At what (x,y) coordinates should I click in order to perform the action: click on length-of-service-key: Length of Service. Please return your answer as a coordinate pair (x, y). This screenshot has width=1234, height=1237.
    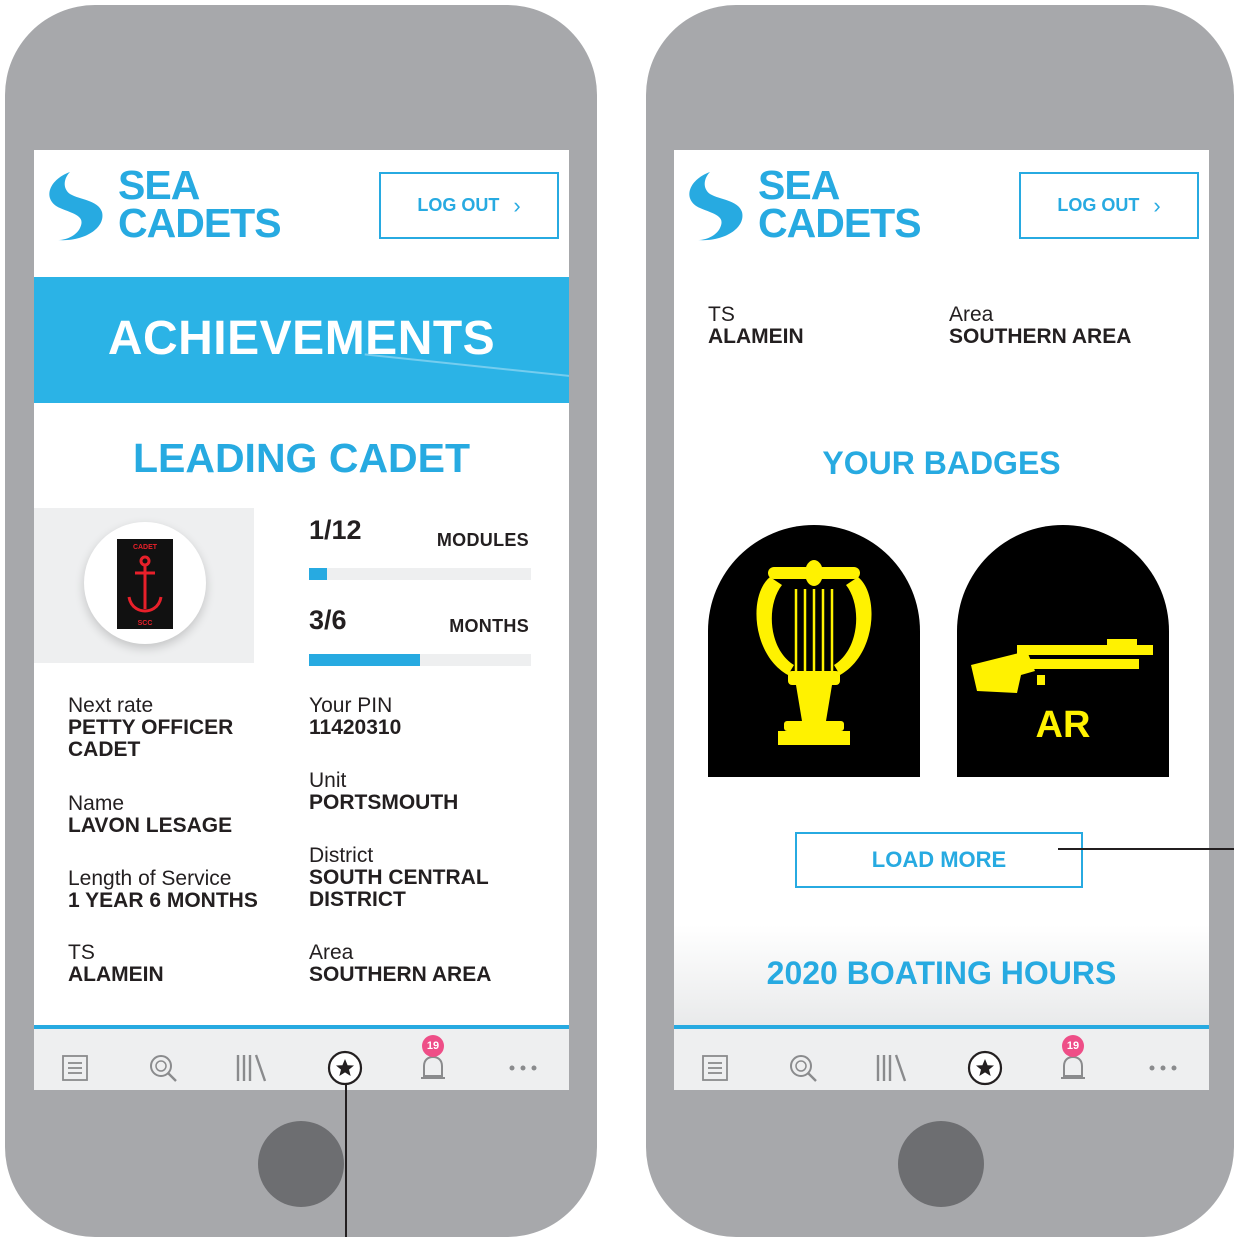
    Looking at the image, I should click on (150, 878).